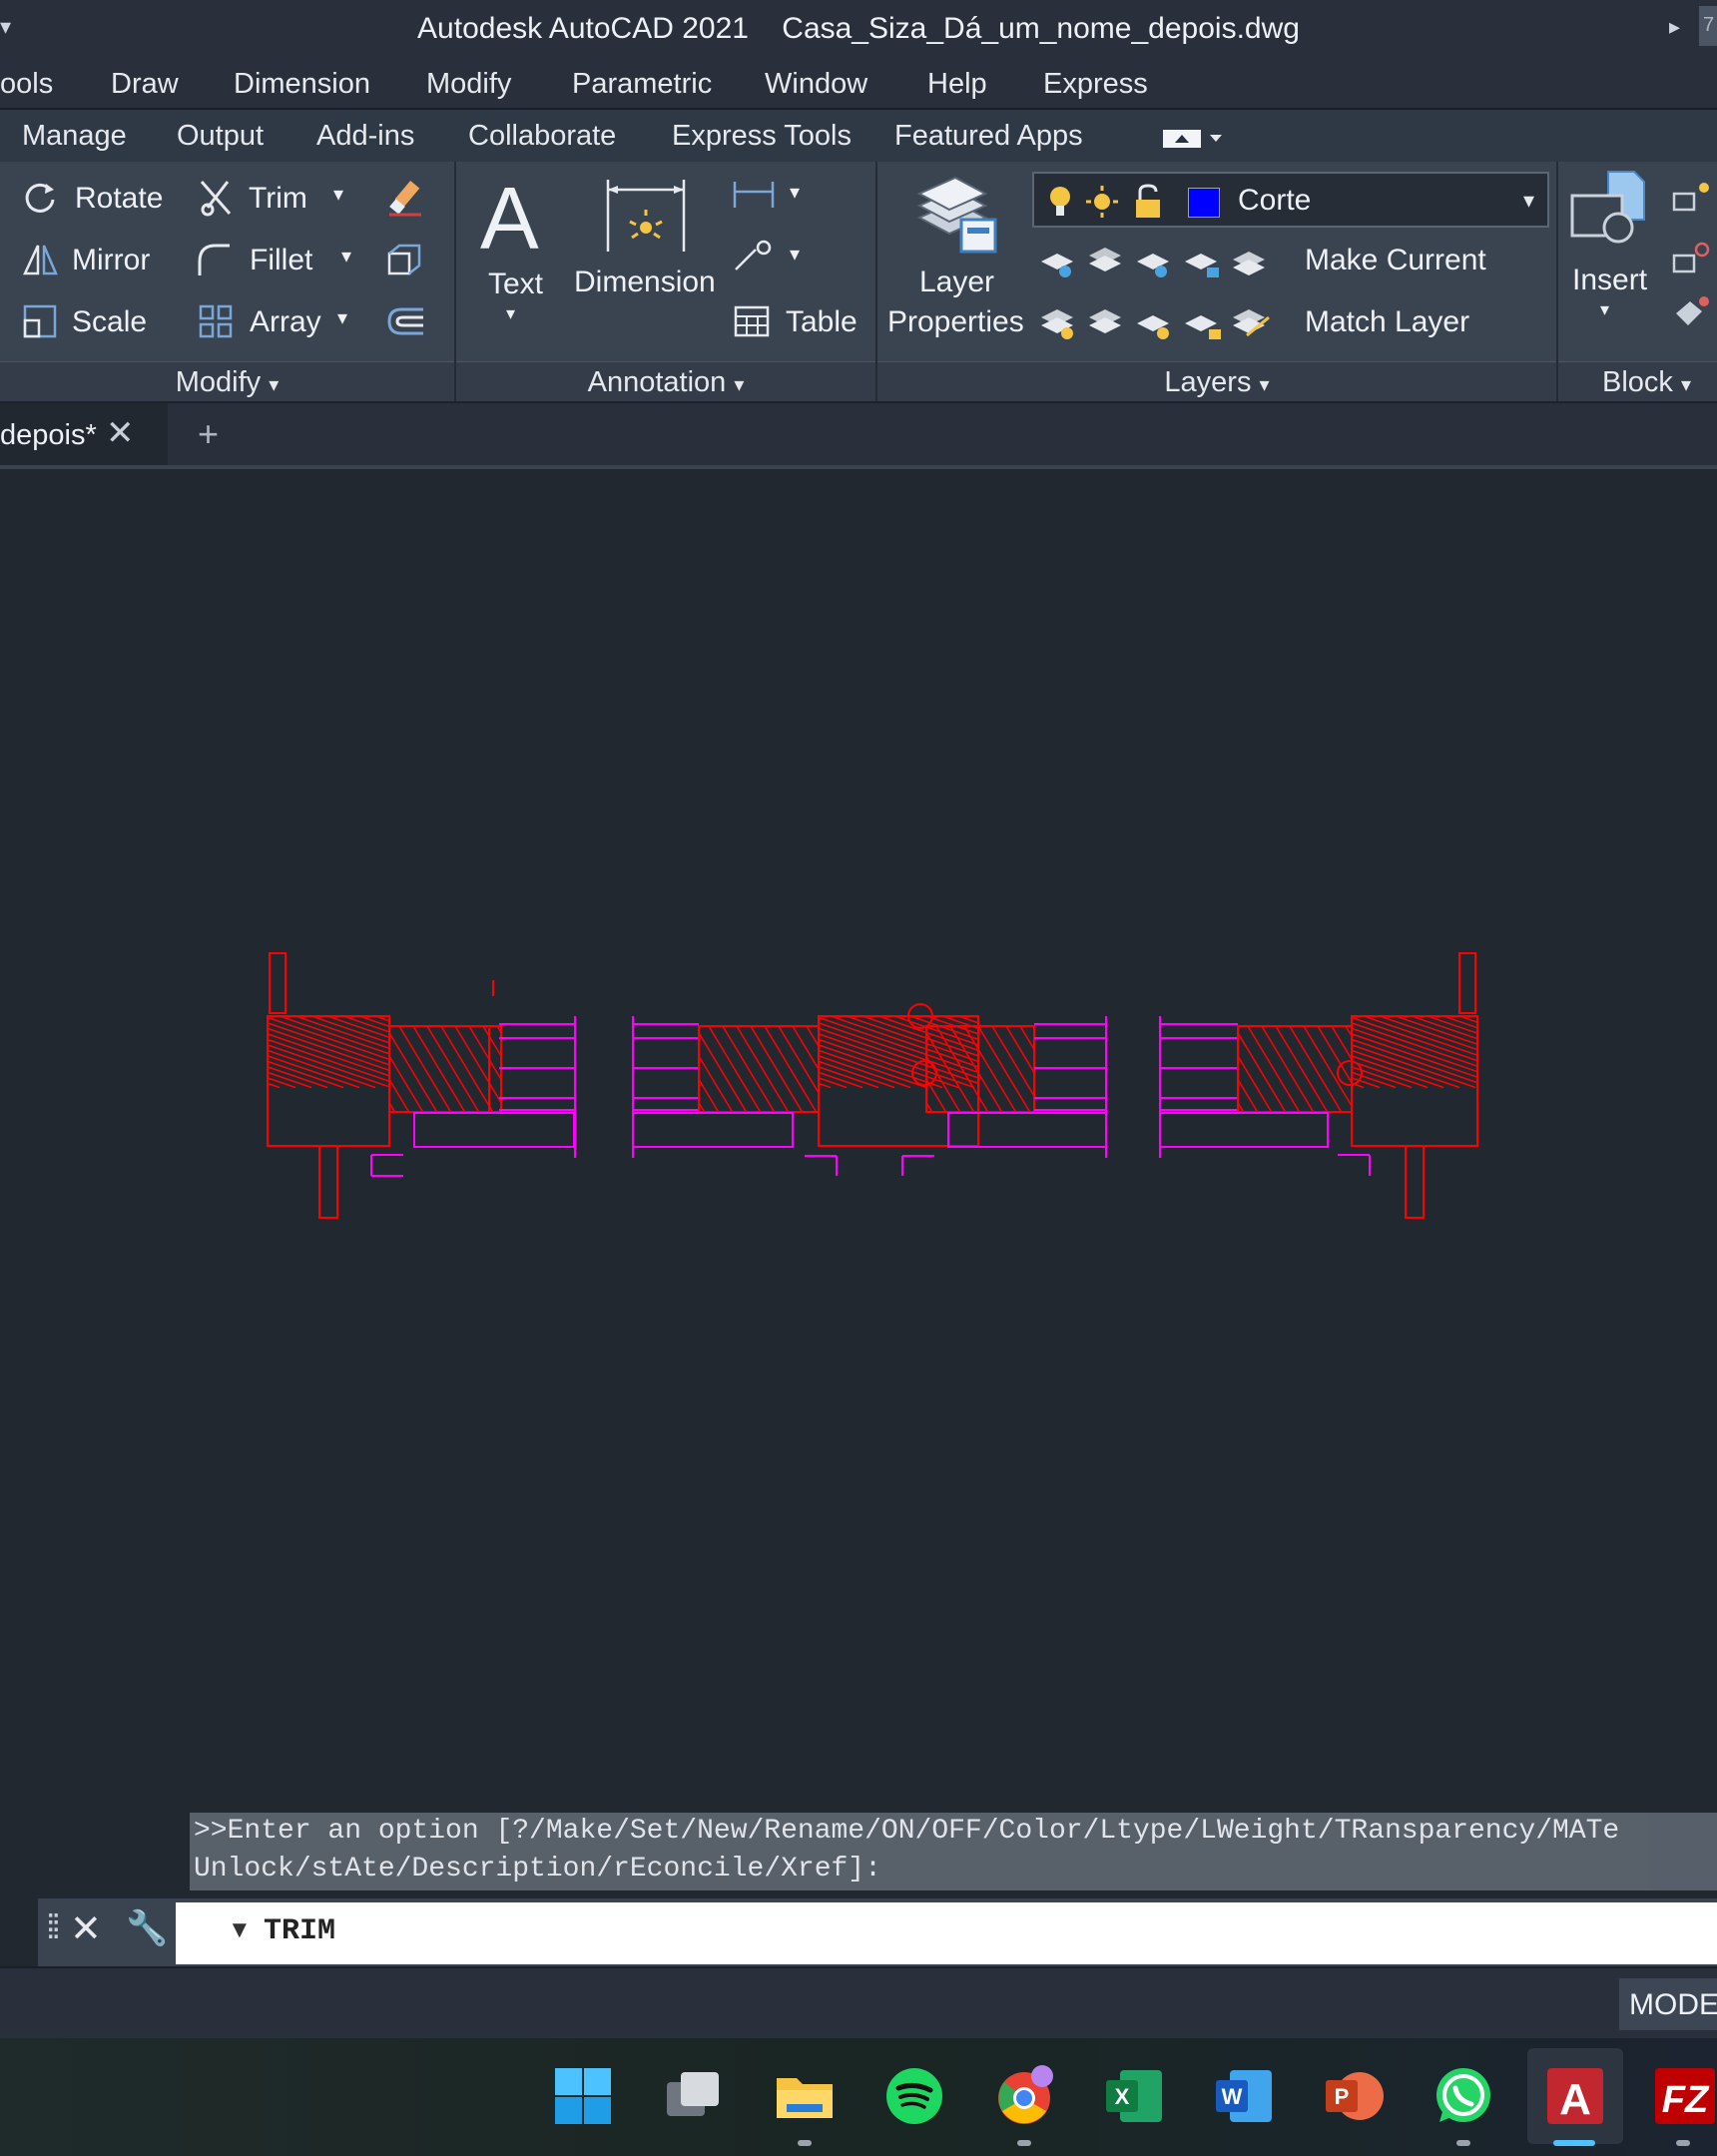 The width and height of the screenshot is (1717, 2156). I want to click on tab-collaborate: Collaborate, so click(542, 136).